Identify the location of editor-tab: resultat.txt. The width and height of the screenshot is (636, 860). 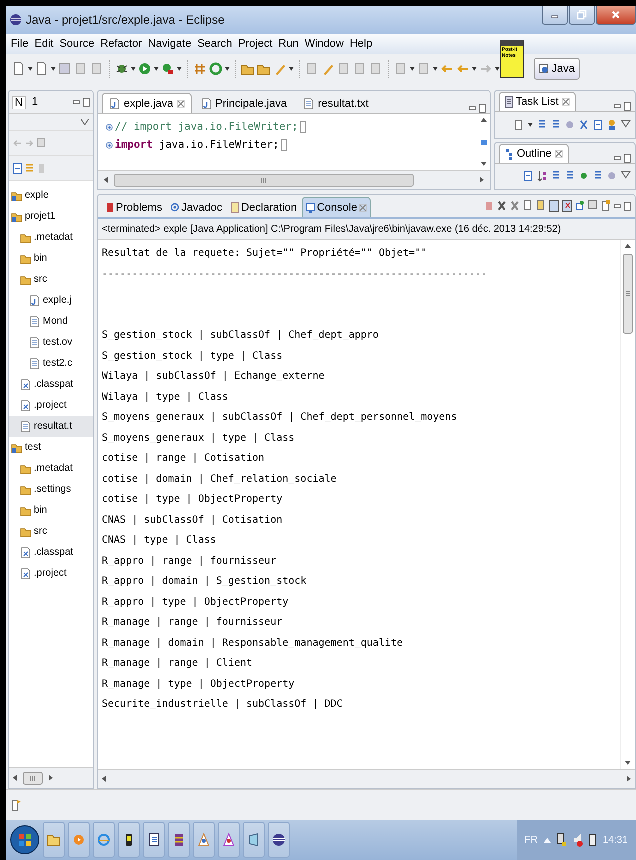
(336, 103).